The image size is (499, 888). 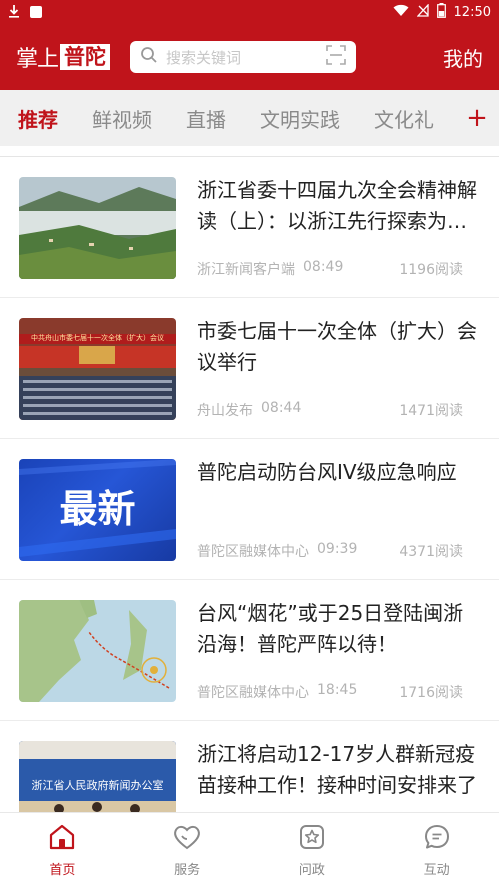 What do you see at coordinates (463, 57) in the screenshot?
I see `mine-button: 我的` at bounding box center [463, 57].